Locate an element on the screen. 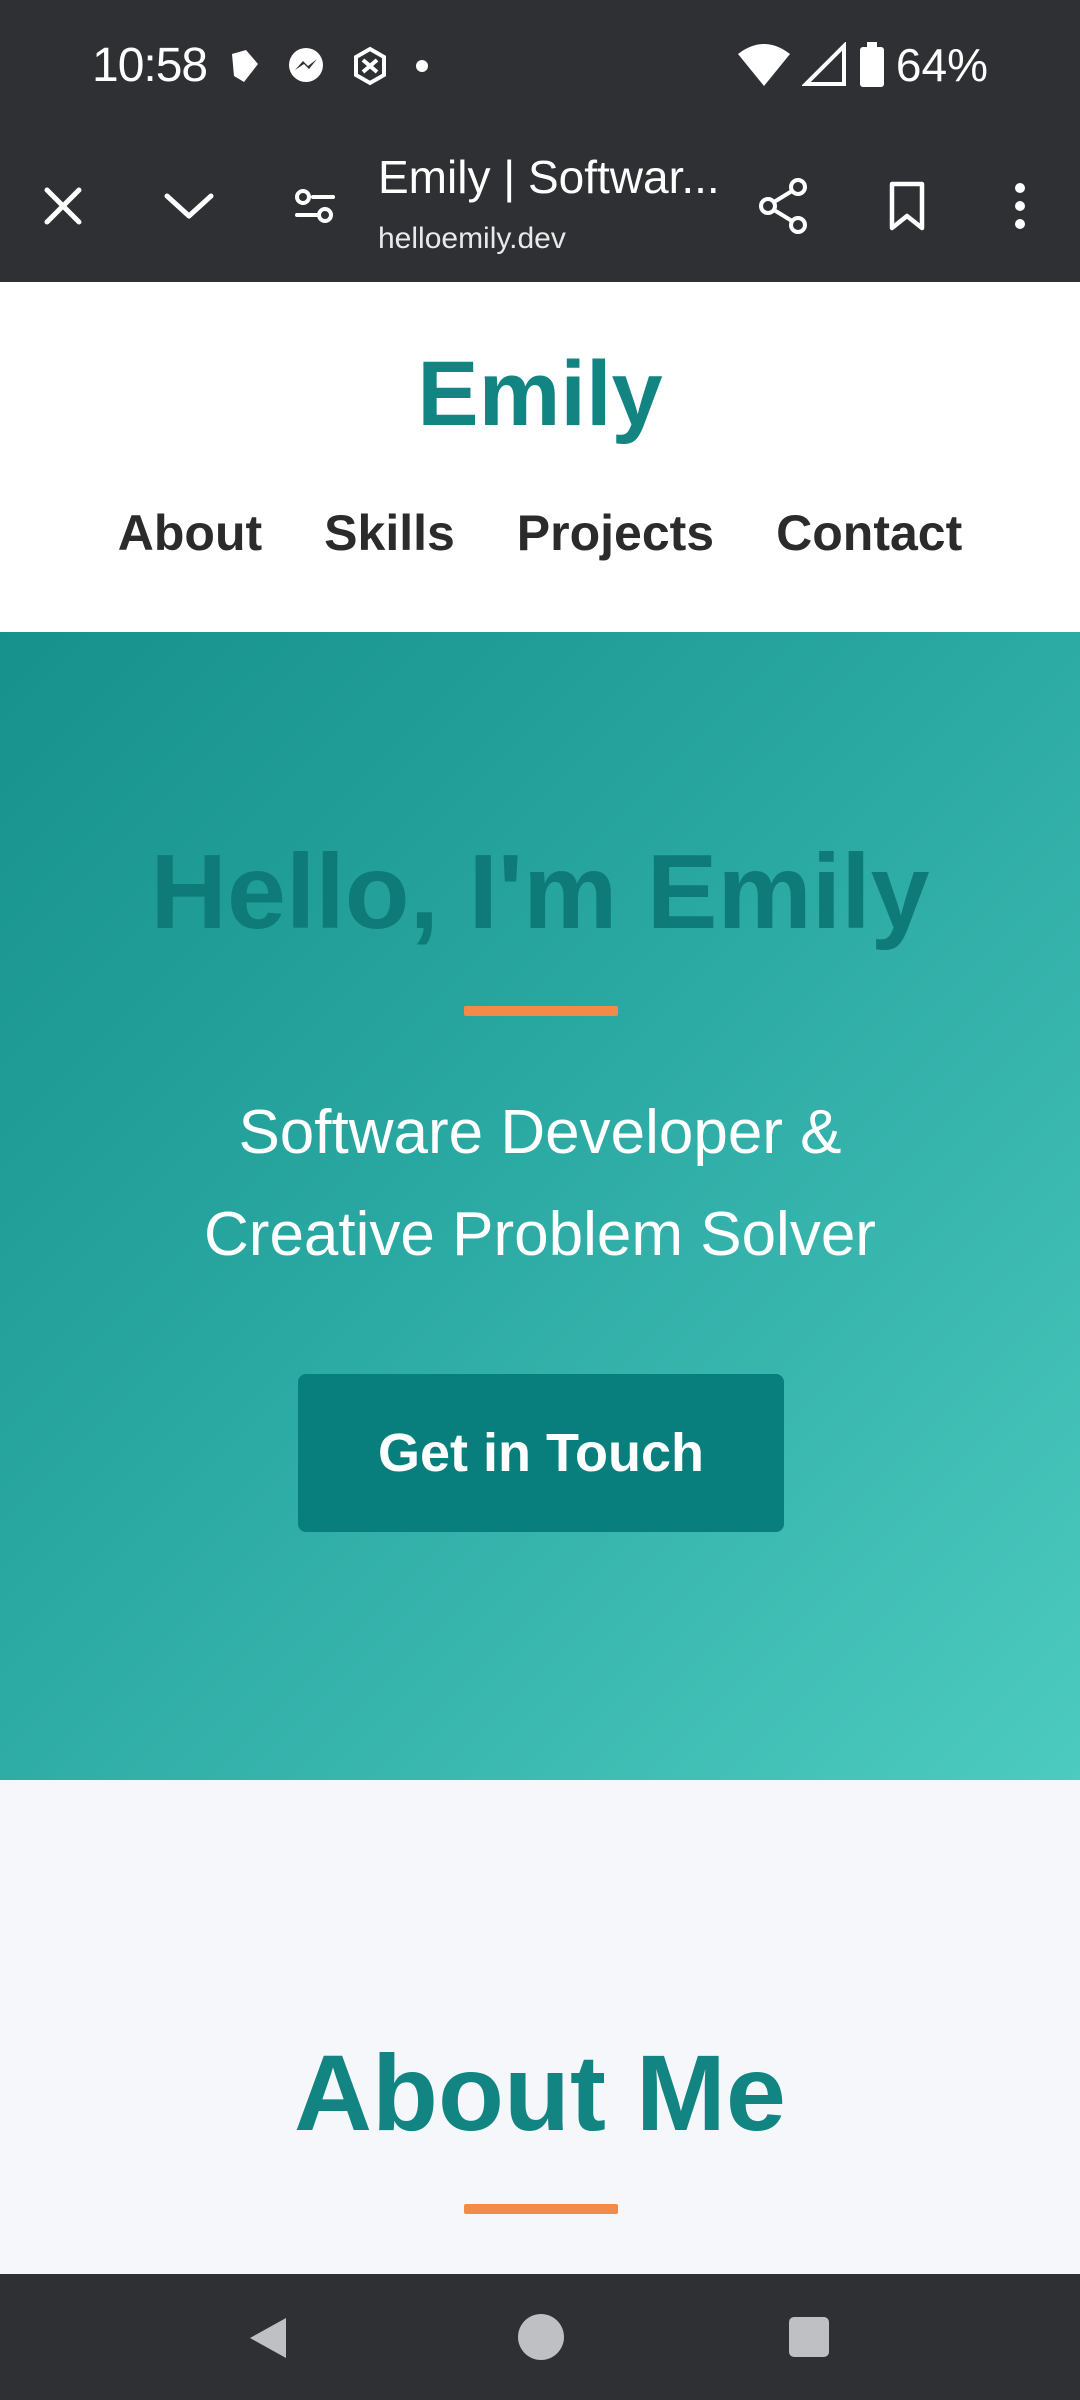 This screenshot has width=1080, height=2400. dot-icon is located at coordinates (422, 66).